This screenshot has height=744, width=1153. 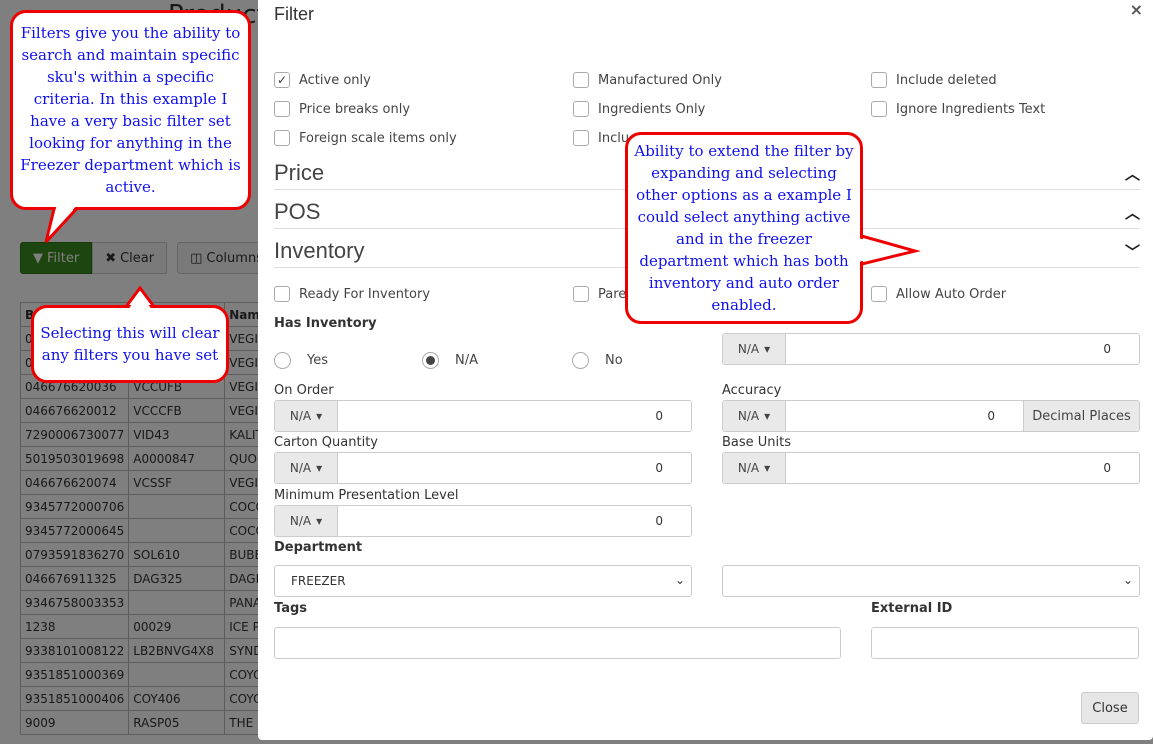 I want to click on external-id-label: External ID, so click(x=912, y=608).